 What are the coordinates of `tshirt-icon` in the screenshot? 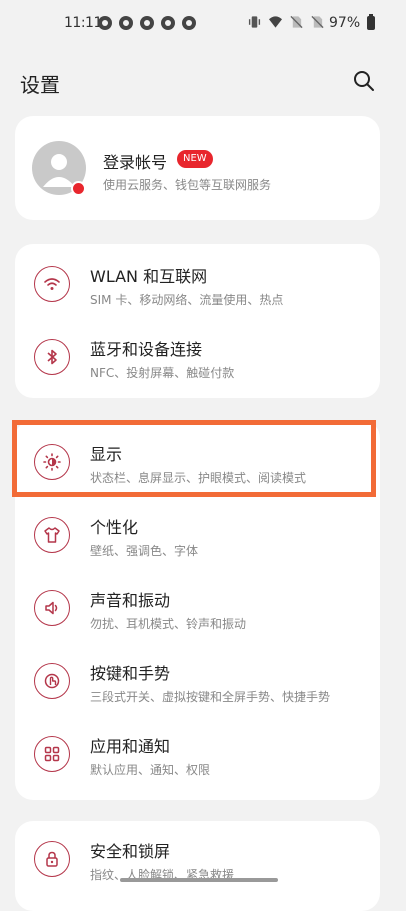 It's located at (52, 535).